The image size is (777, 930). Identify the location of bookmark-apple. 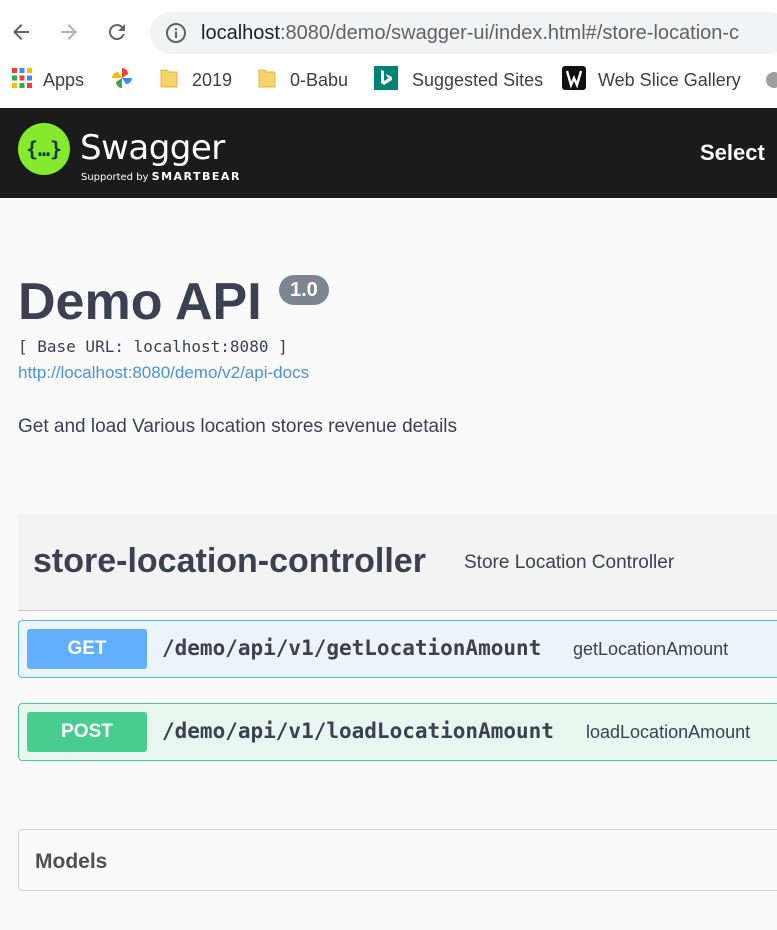
(770, 80).